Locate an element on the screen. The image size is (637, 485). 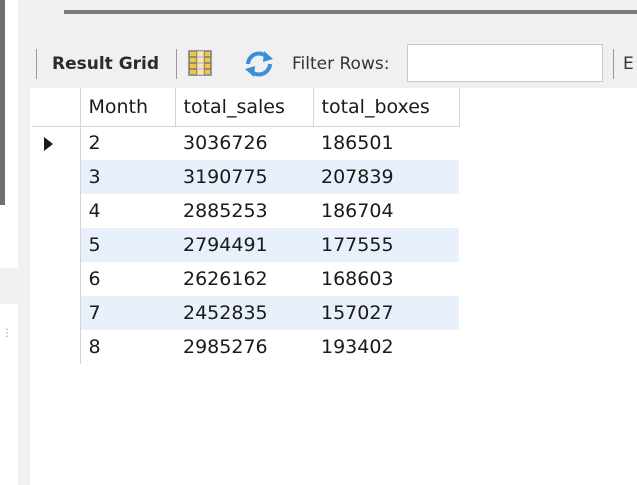
cell-total-sales: 2794491 is located at coordinates (244, 245).